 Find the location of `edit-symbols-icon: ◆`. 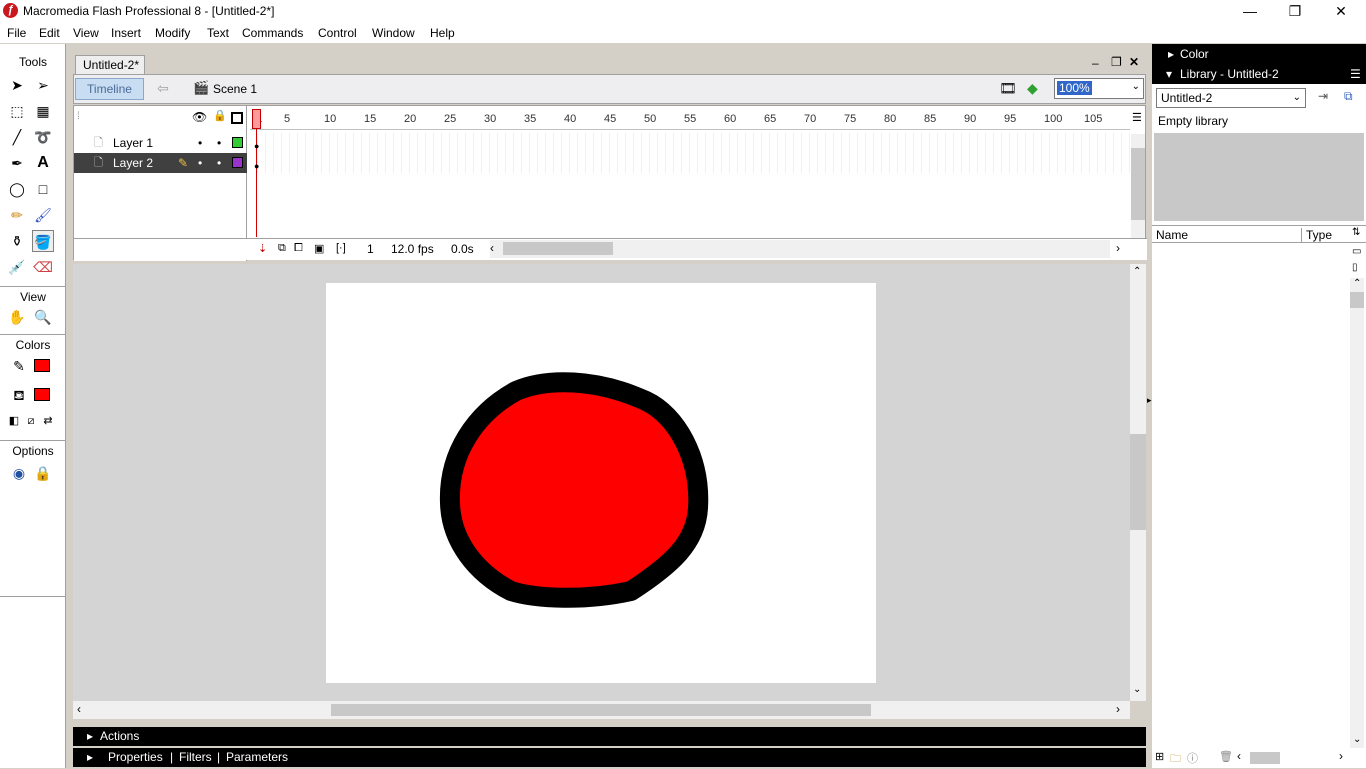

edit-symbols-icon: ◆ is located at coordinates (1032, 88).